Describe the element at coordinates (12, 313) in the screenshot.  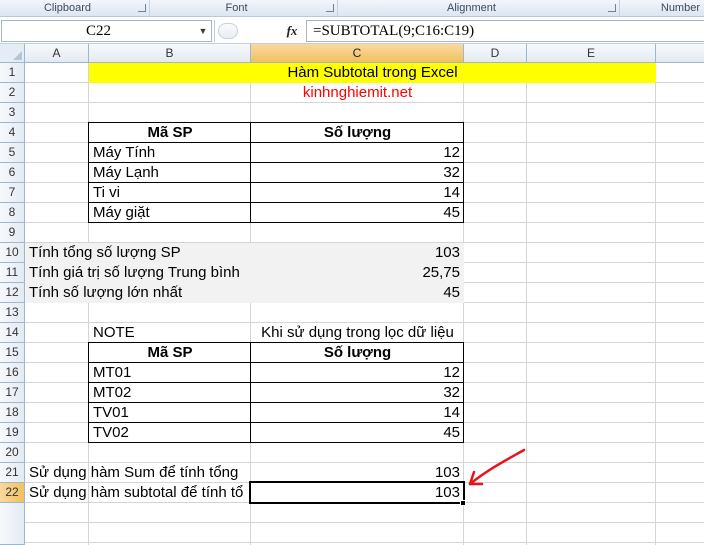
I see `row-header-13: 13` at that location.